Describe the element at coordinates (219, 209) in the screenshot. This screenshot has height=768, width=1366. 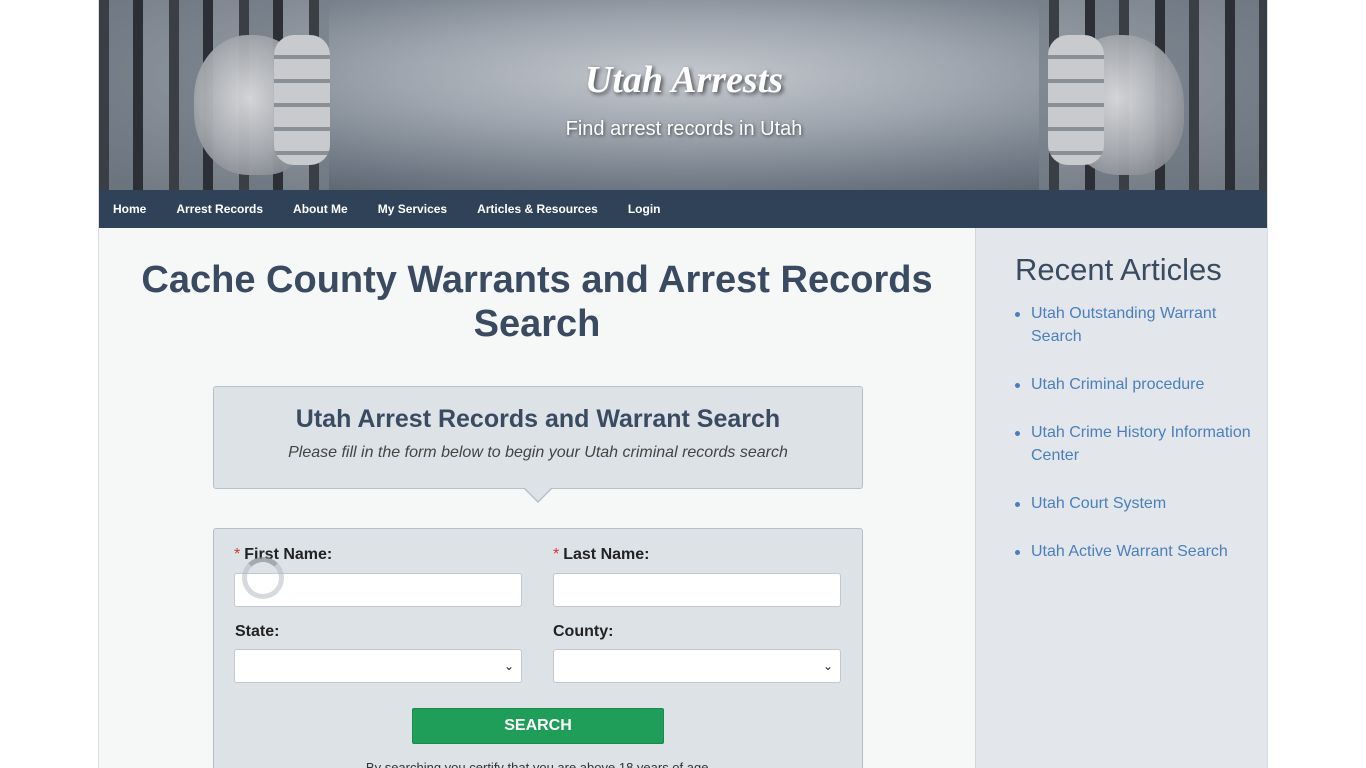
I see `nav-item-arrest-records: Arrest Records` at that location.